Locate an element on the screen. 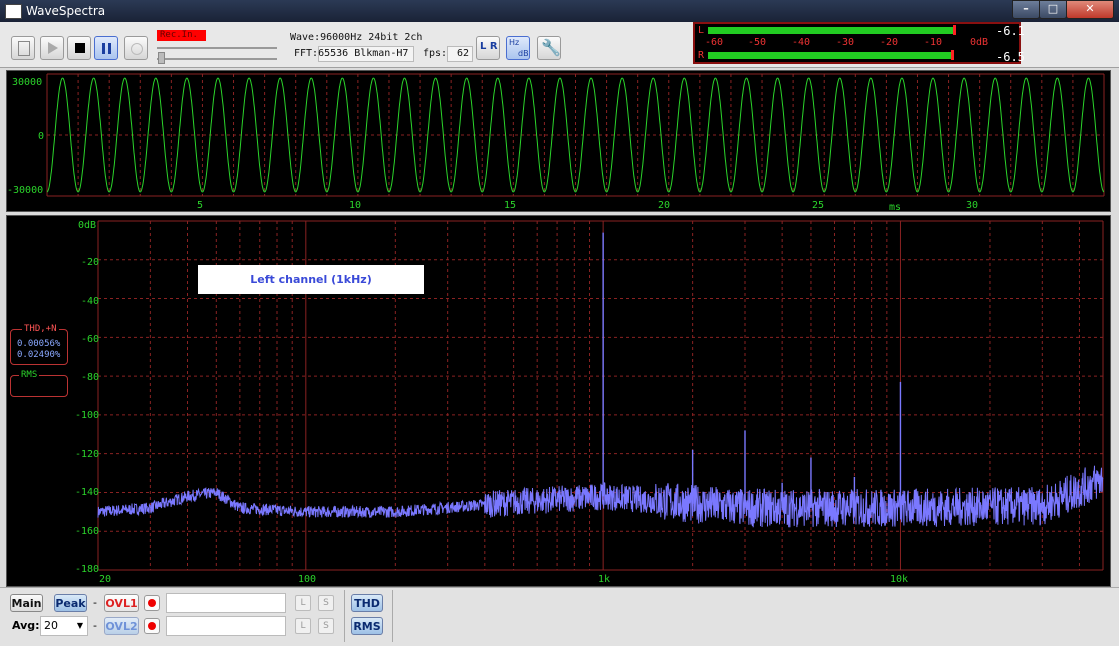 The width and height of the screenshot is (1119, 646). wave-x-tick: 10 is located at coordinates (355, 205).